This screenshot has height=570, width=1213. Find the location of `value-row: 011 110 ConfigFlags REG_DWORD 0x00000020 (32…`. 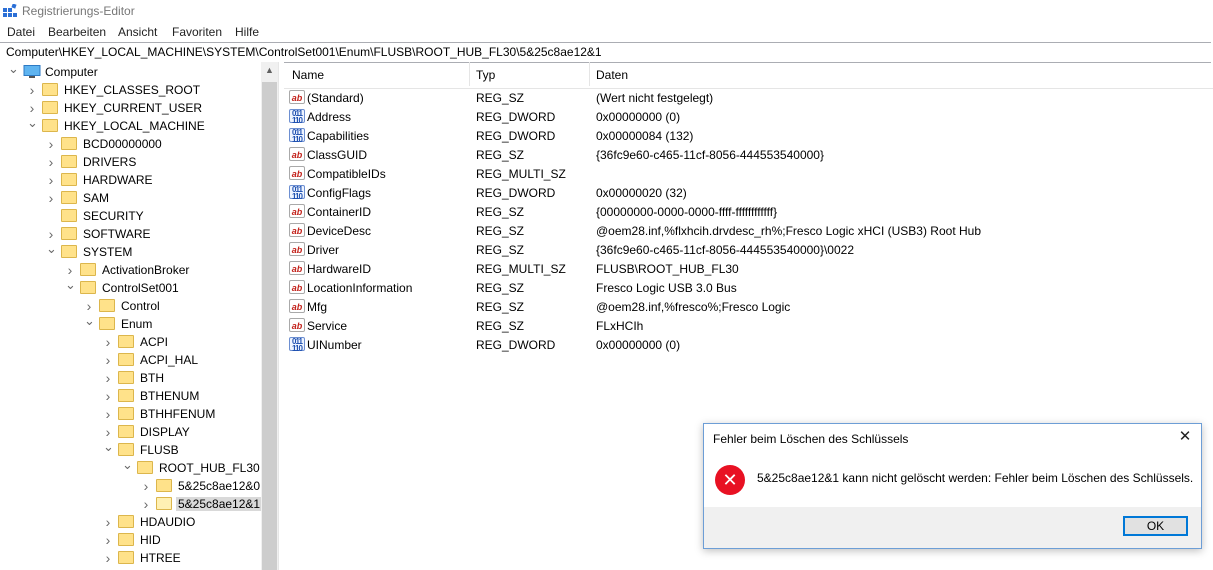

value-row: 011 110 ConfigFlags REG_DWORD 0x00000020 (32… is located at coordinates (748, 192).